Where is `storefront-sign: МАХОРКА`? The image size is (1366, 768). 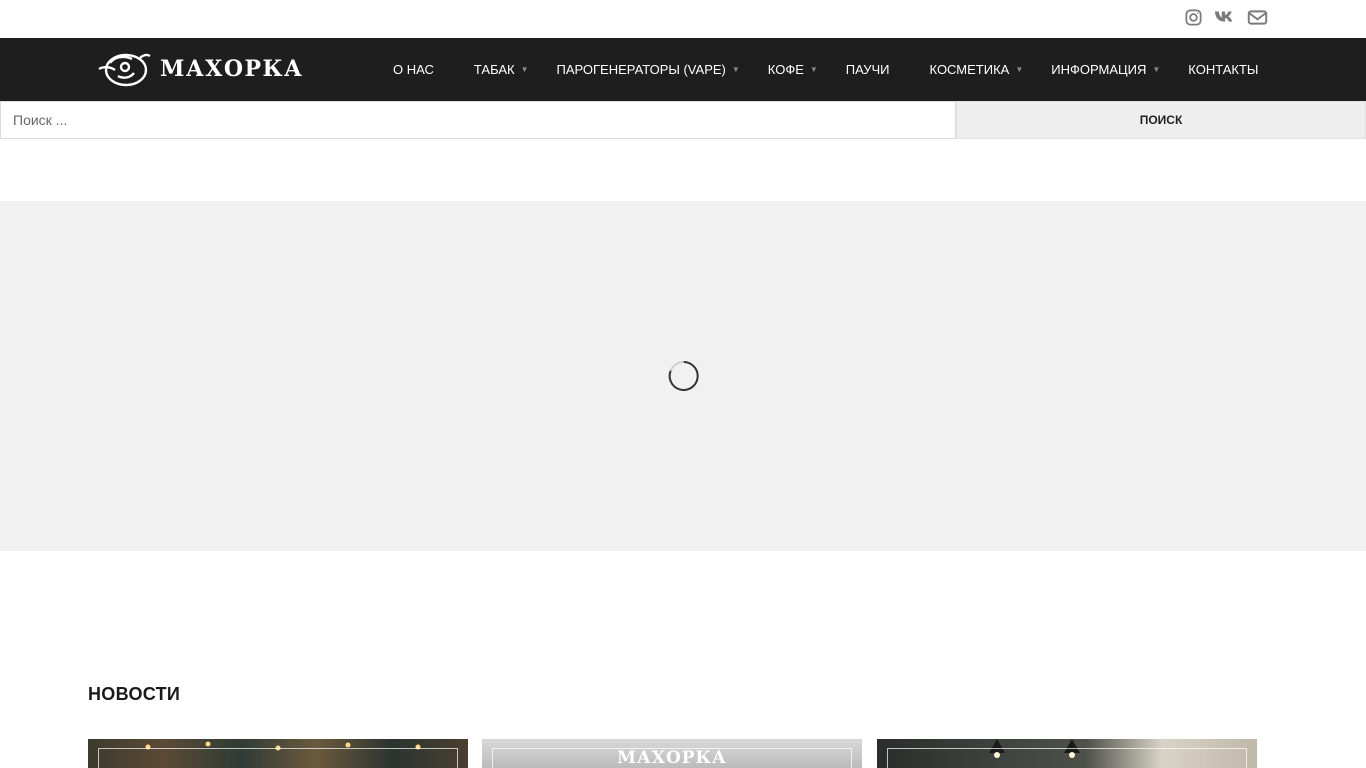 storefront-sign: МАХОРКА is located at coordinates (672, 758).